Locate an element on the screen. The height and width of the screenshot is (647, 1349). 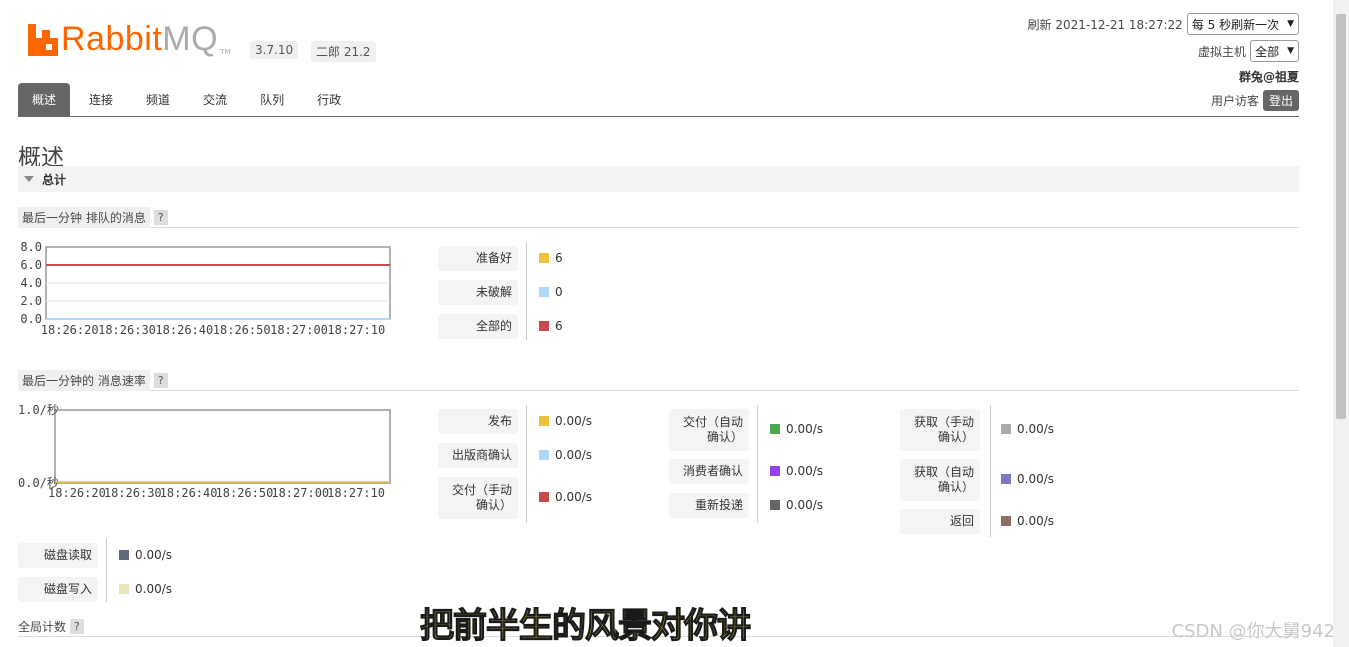
legend-label: 未破解 is located at coordinates (478, 292).